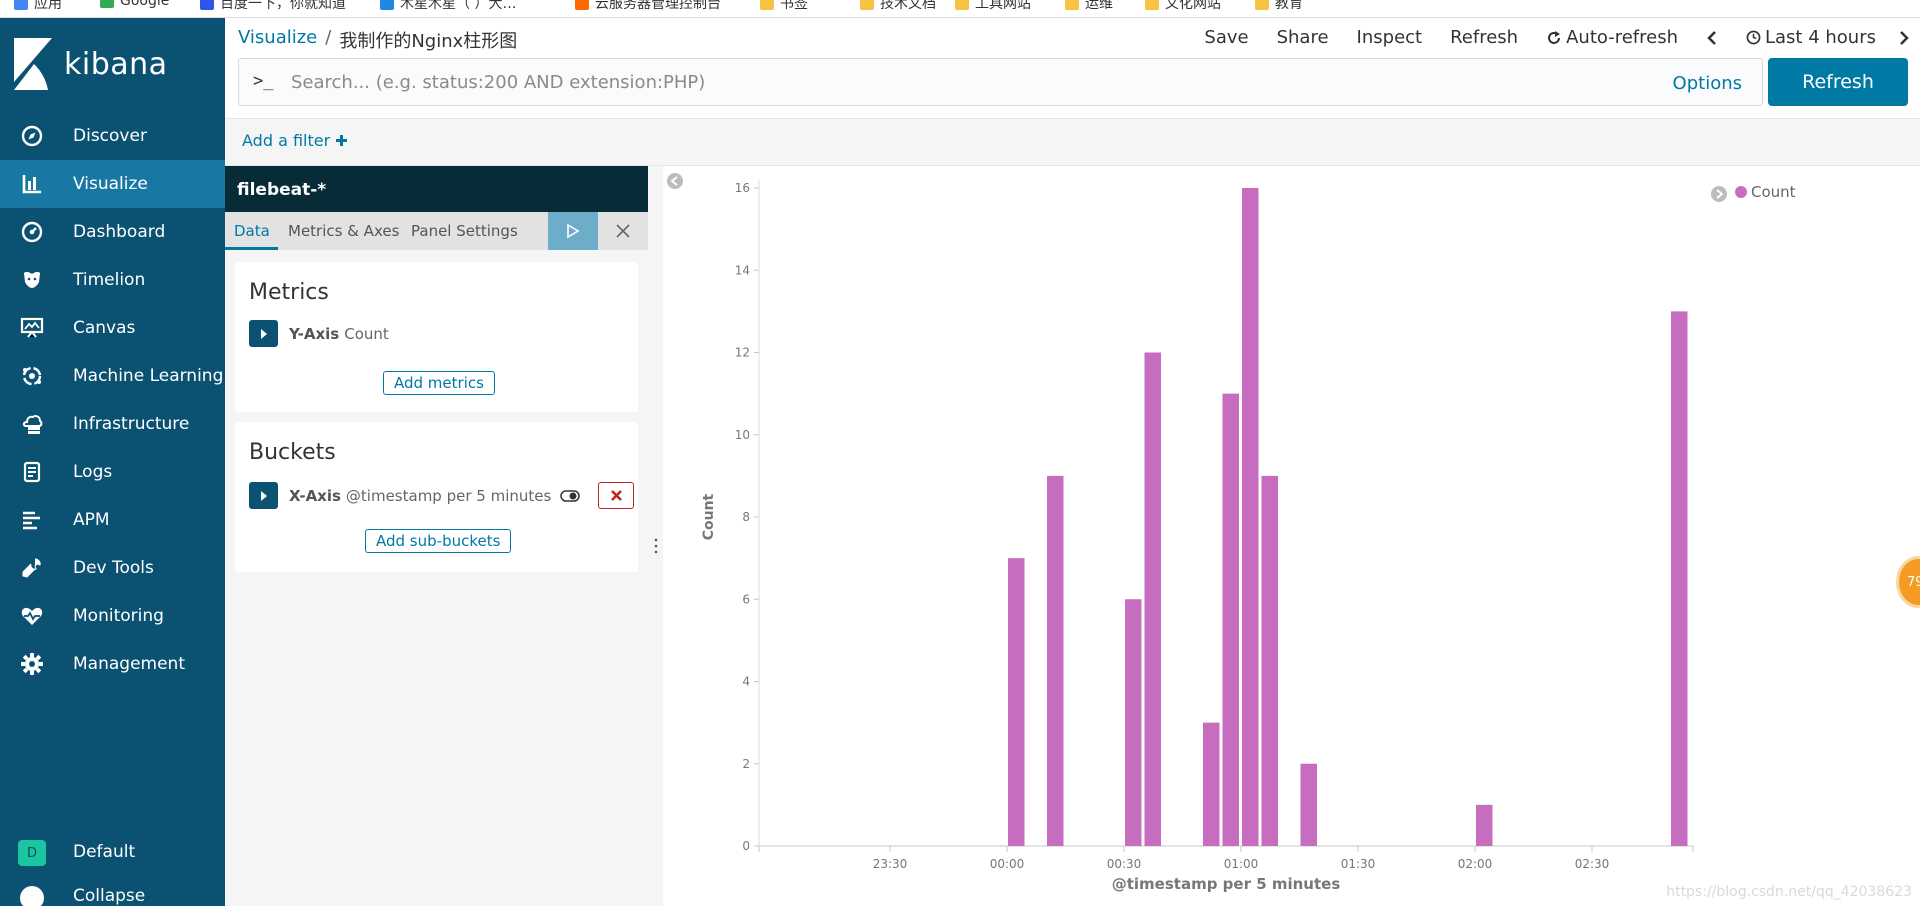 The image size is (1920, 906). Describe the element at coordinates (1712, 38) in the screenshot. I see `time-back-button` at that location.